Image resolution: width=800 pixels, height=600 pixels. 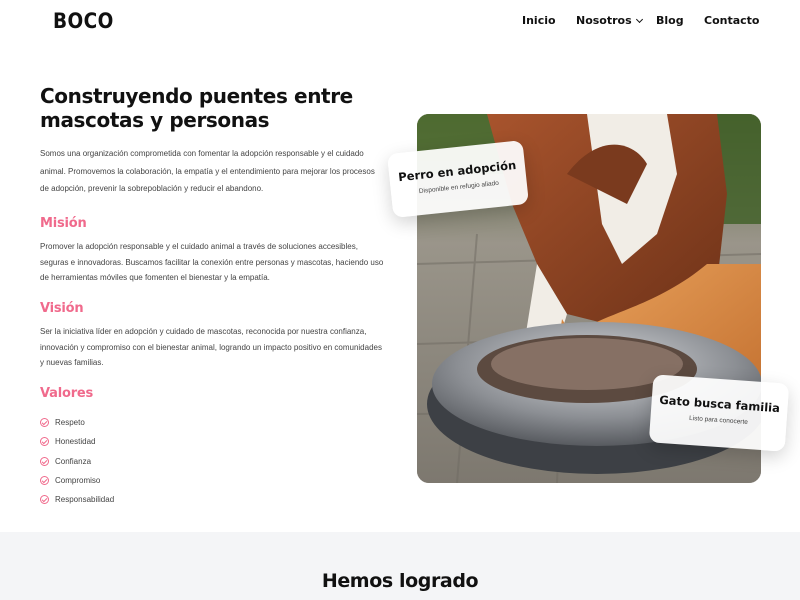 I want to click on value-item: Respeto, so click(x=77, y=422).